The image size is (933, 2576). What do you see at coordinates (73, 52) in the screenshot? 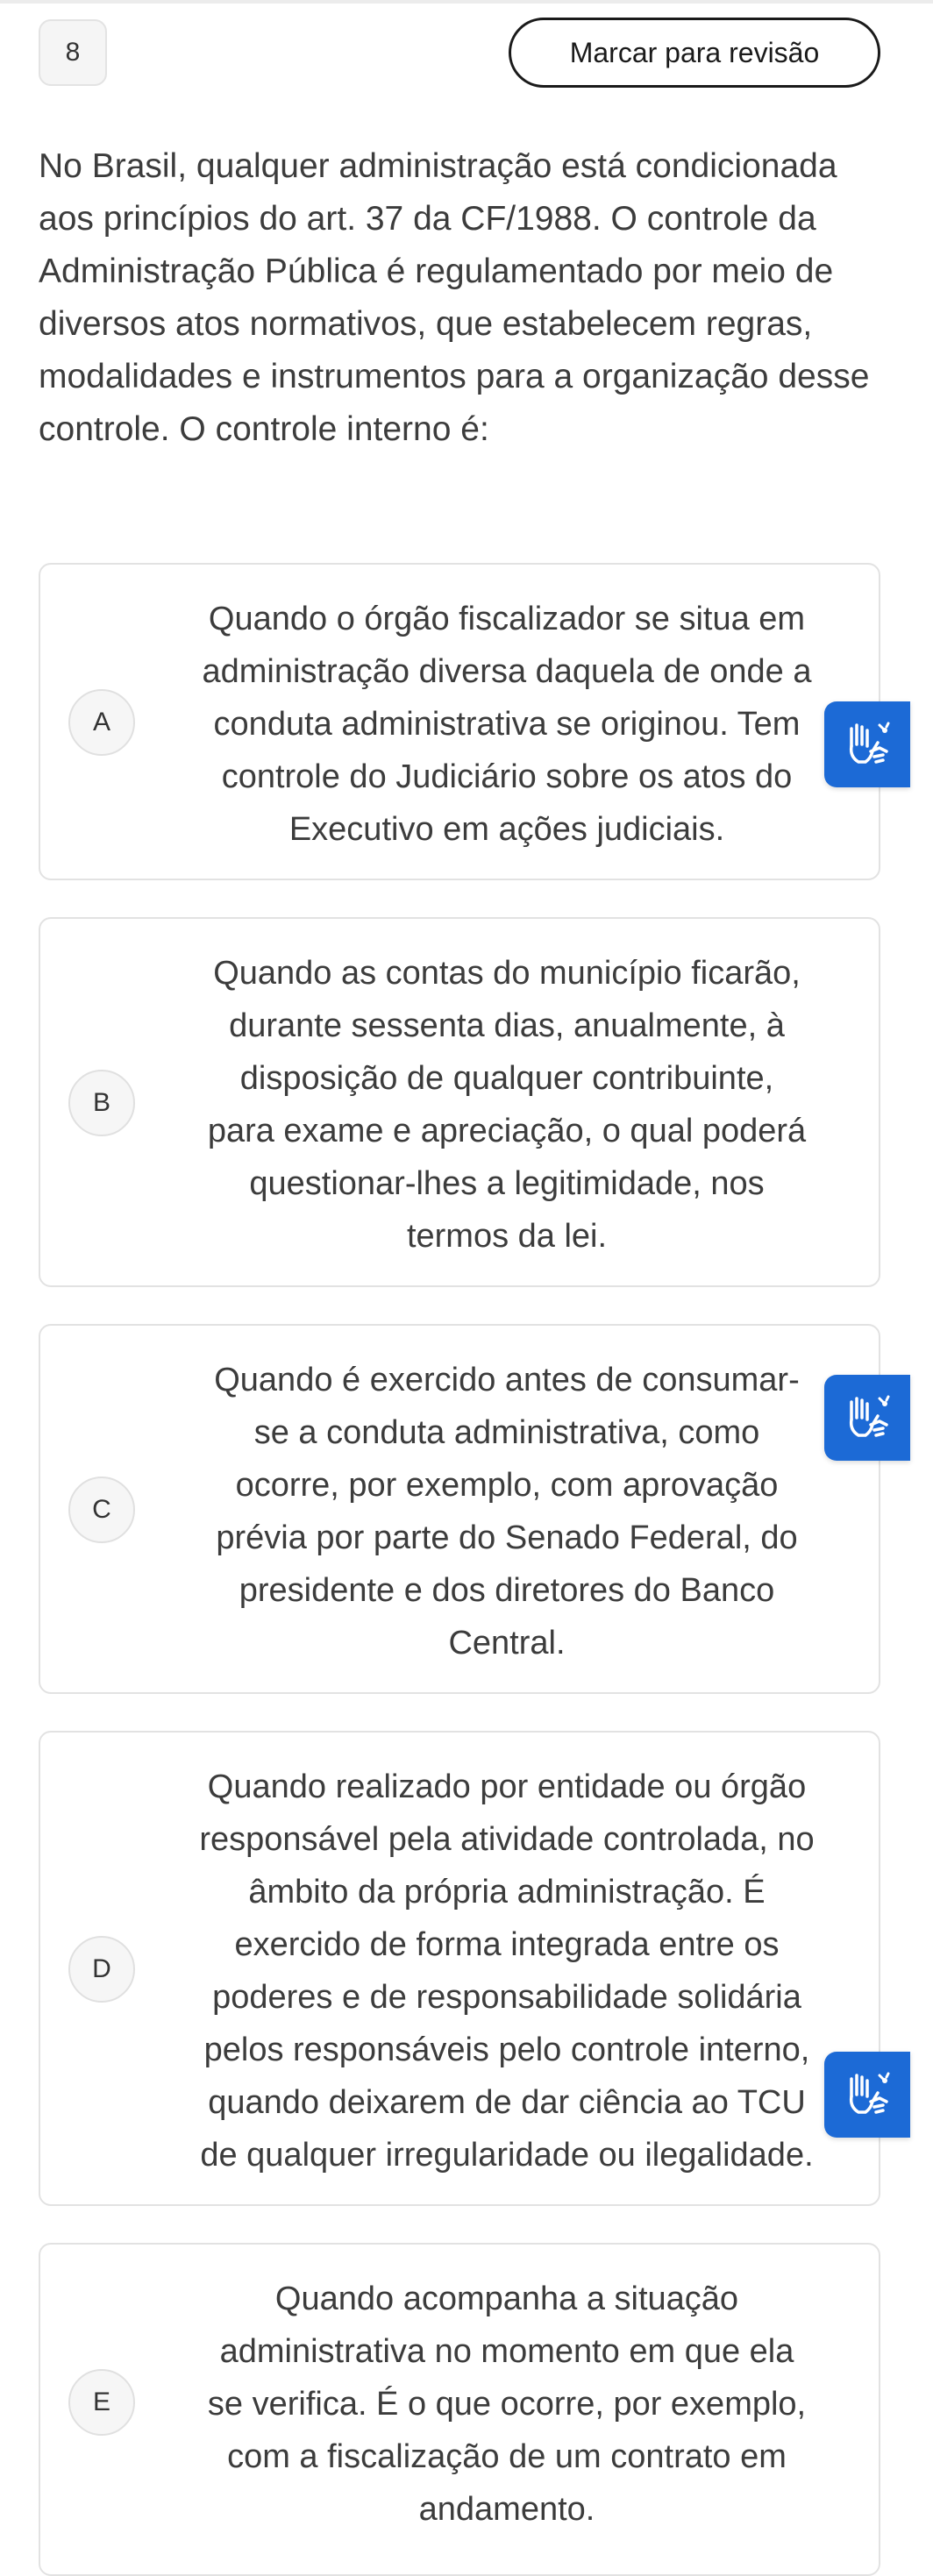
I see `question-number: 8` at bounding box center [73, 52].